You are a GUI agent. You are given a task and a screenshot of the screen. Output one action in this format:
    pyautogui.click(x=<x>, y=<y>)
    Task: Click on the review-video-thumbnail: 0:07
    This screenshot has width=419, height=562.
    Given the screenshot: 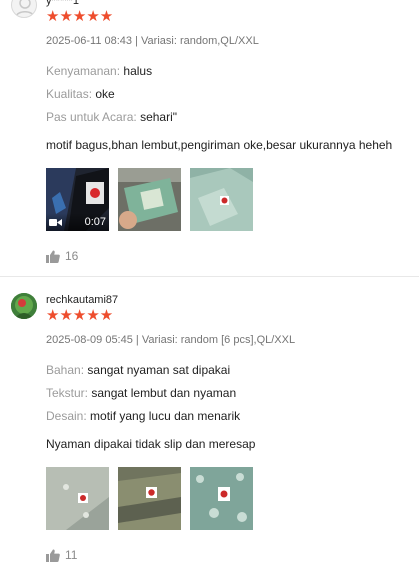 What is the action you would take?
    pyautogui.click(x=77, y=199)
    